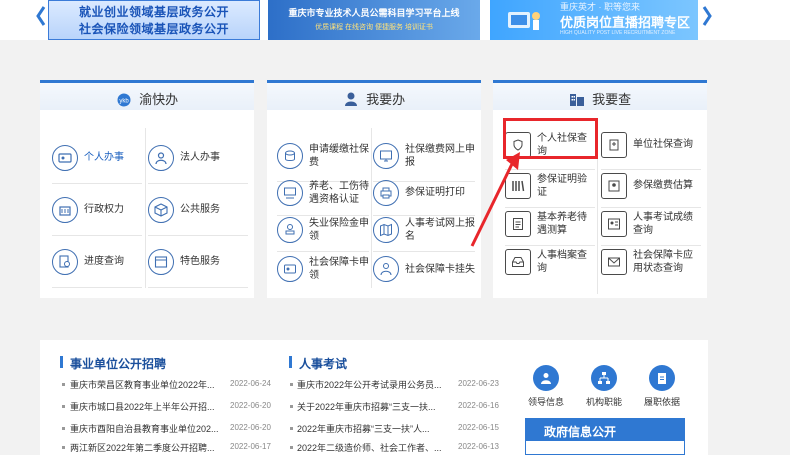  I want to click on panel-i-want-to-query-title: 我要查, so click(612, 99).